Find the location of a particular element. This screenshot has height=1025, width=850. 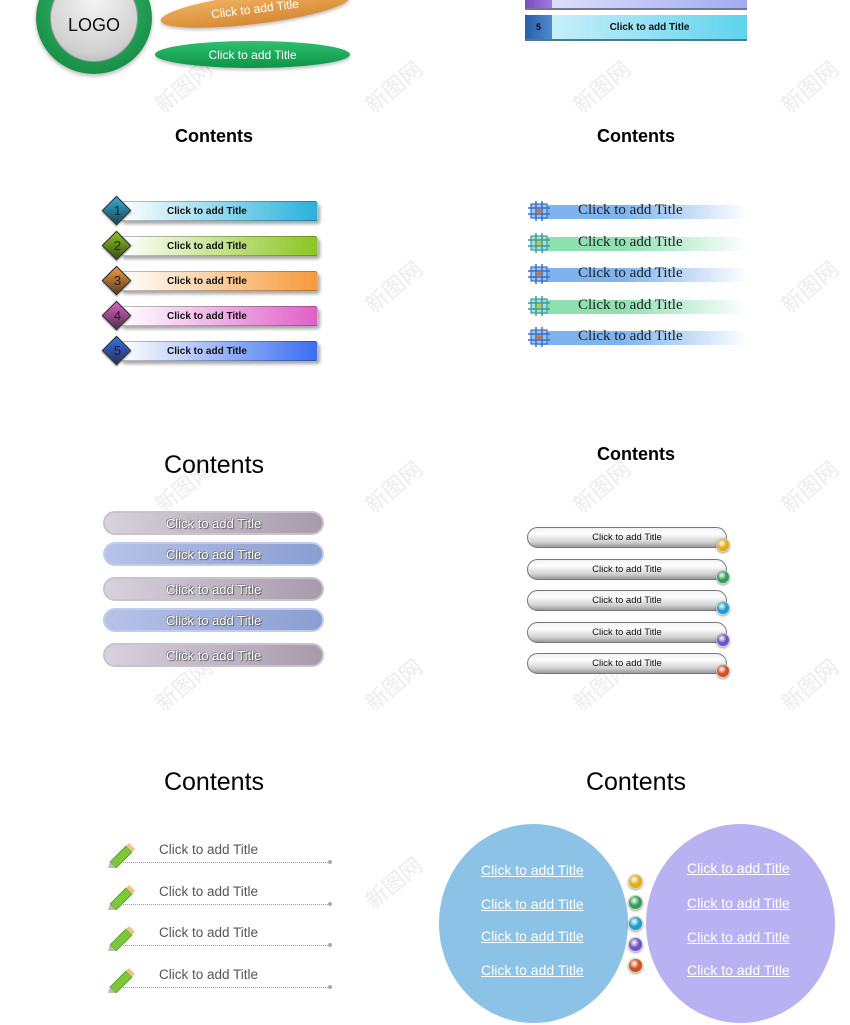

diamond-list-item: Click to add Title 1 is located at coordinates (212, 210).